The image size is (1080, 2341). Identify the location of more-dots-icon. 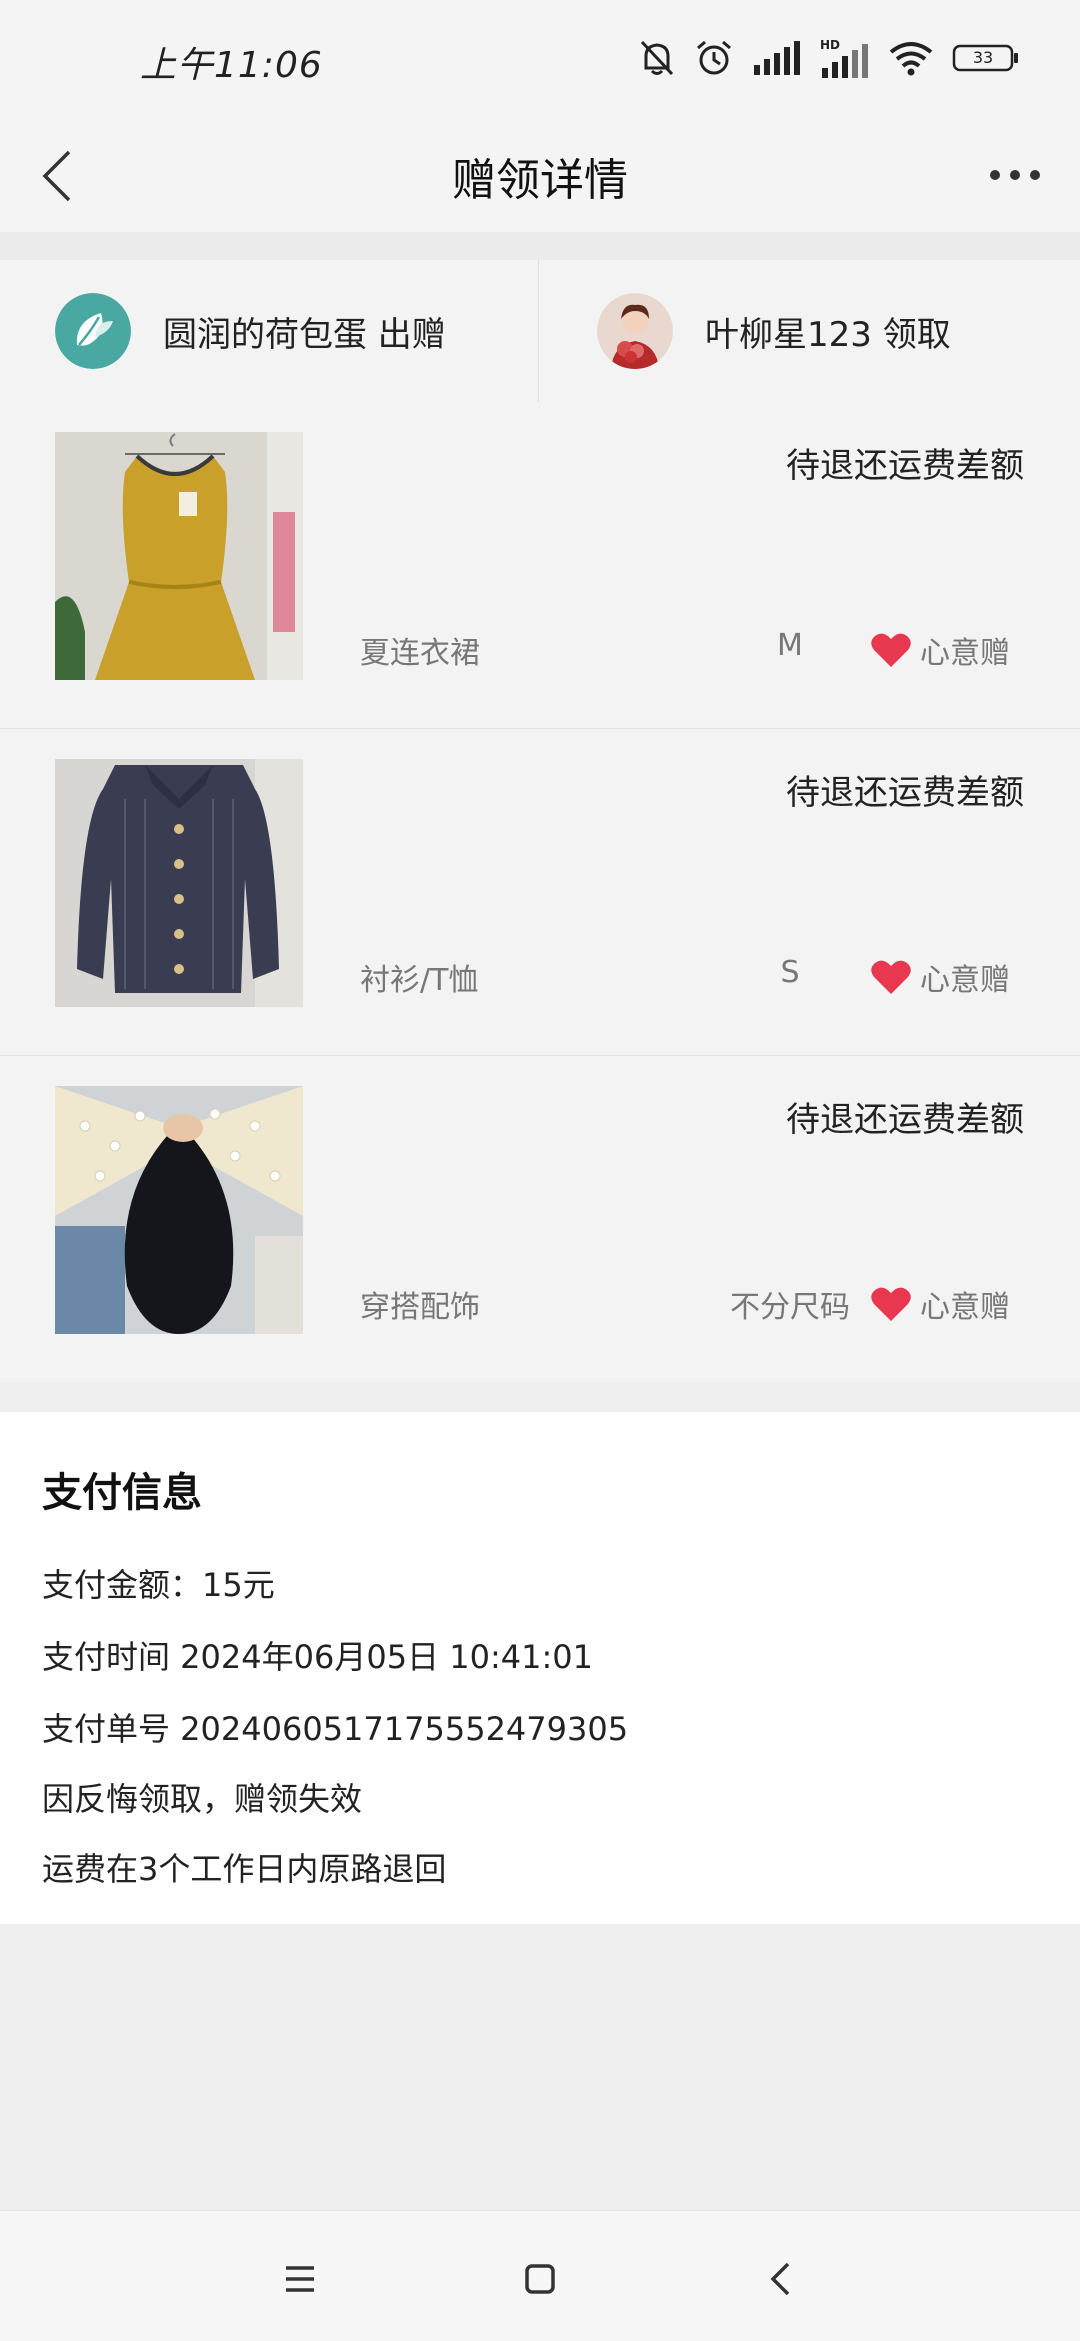
(995, 175).